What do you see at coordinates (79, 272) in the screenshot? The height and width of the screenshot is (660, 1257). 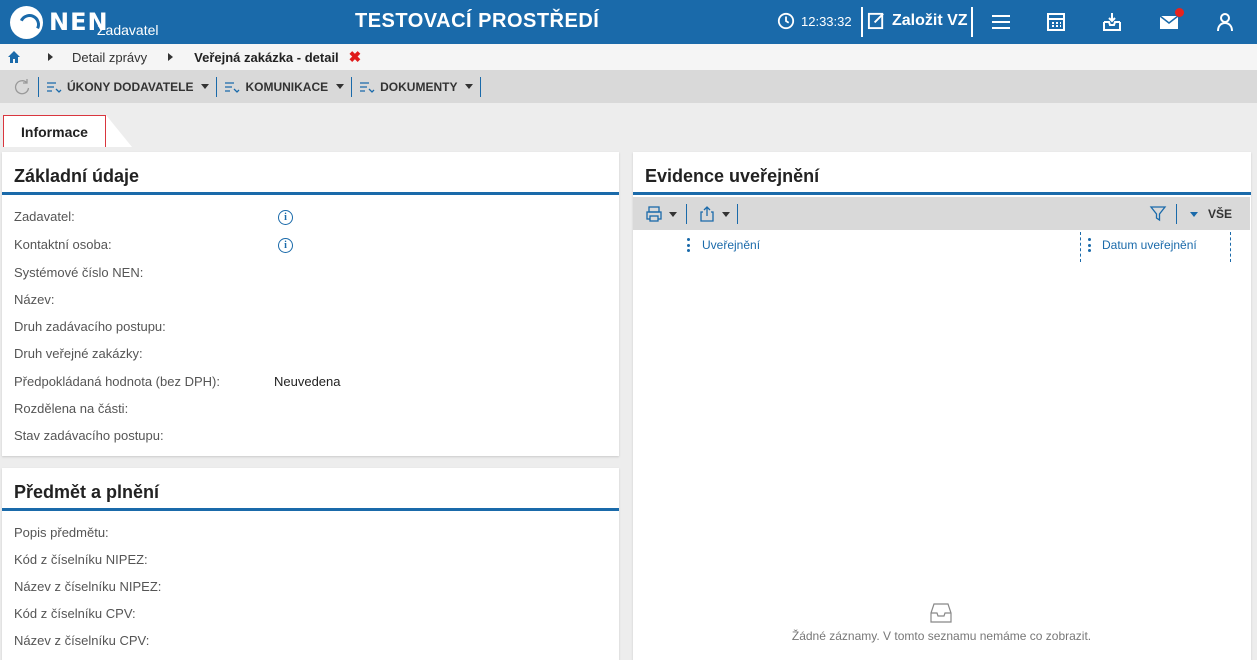 I see `field-label-system-number: Systémové číslo NEN:` at bounding box center [79, 272].